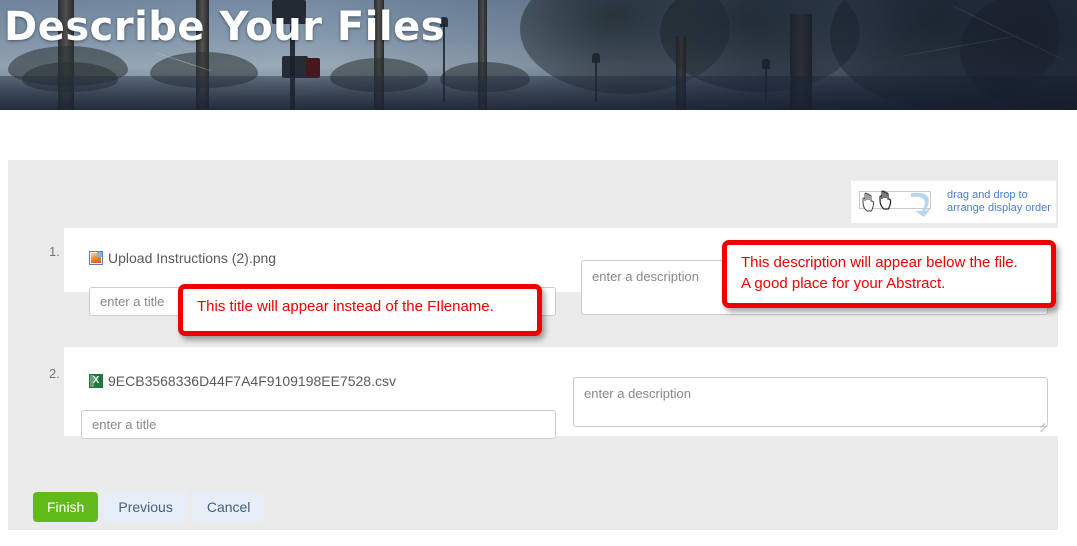  What do you see at coordinates (66, 507) in the screenshot?
I see `finish-button: Finish` at bounding box center [66, 507].